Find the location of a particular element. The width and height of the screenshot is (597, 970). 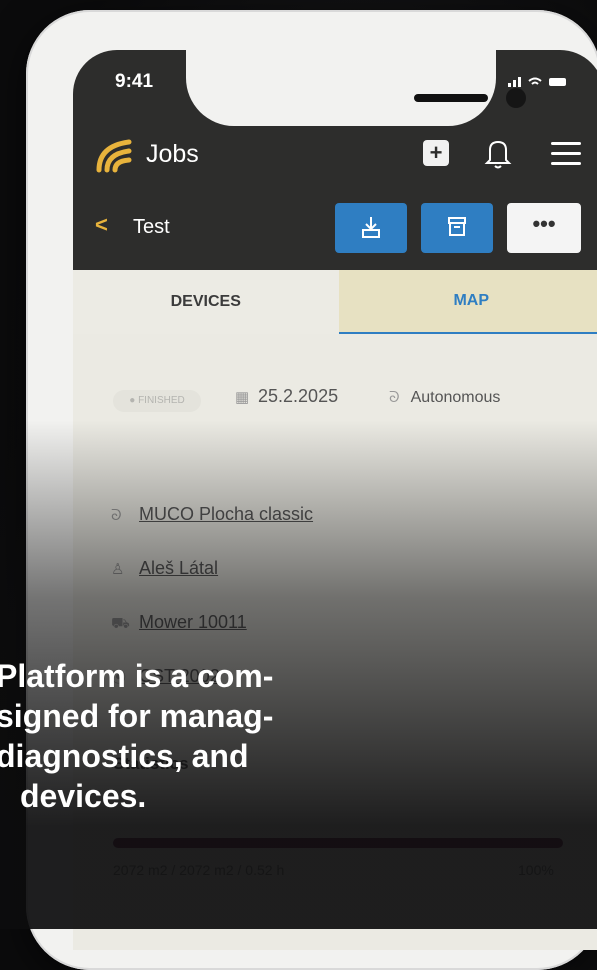

caption-line-4: devices. is located at coordinates (193, 796).